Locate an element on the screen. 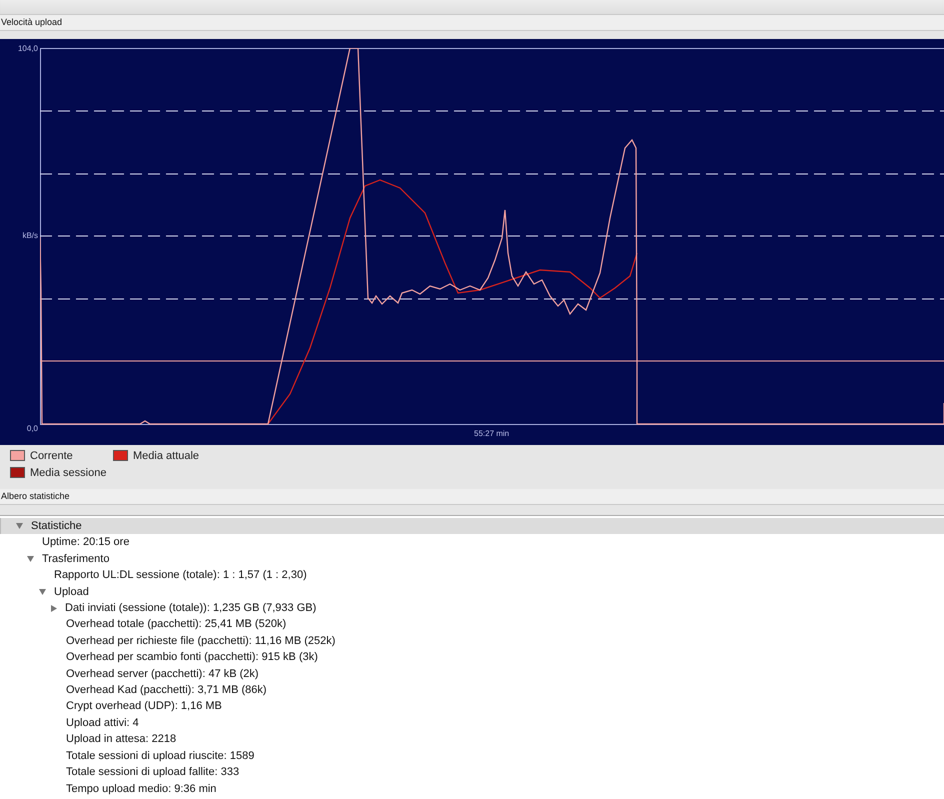 The image size is (944, 799). tree-item: Totale sessioni di upload fallite: 333 is located at coordinates (153, 772).